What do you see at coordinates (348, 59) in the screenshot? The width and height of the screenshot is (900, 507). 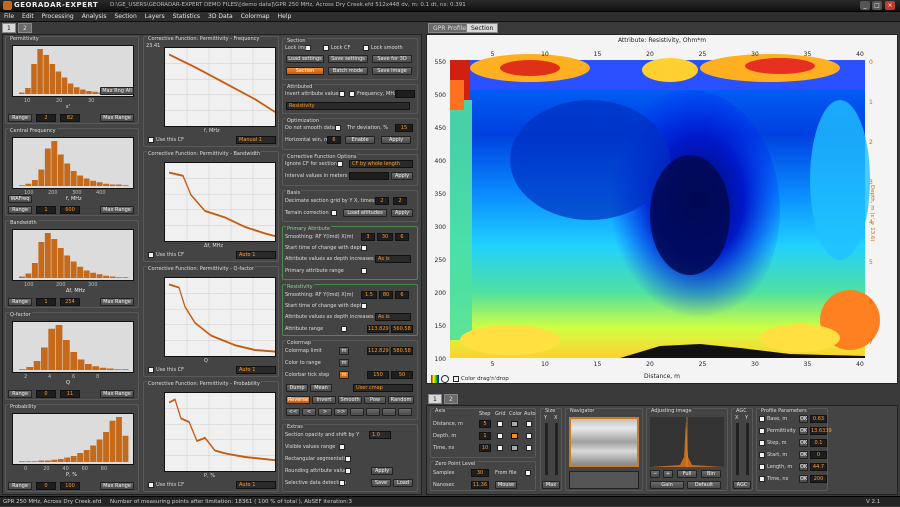 I see `save-settings-button: Save settings` at bounding box center [348, 59].